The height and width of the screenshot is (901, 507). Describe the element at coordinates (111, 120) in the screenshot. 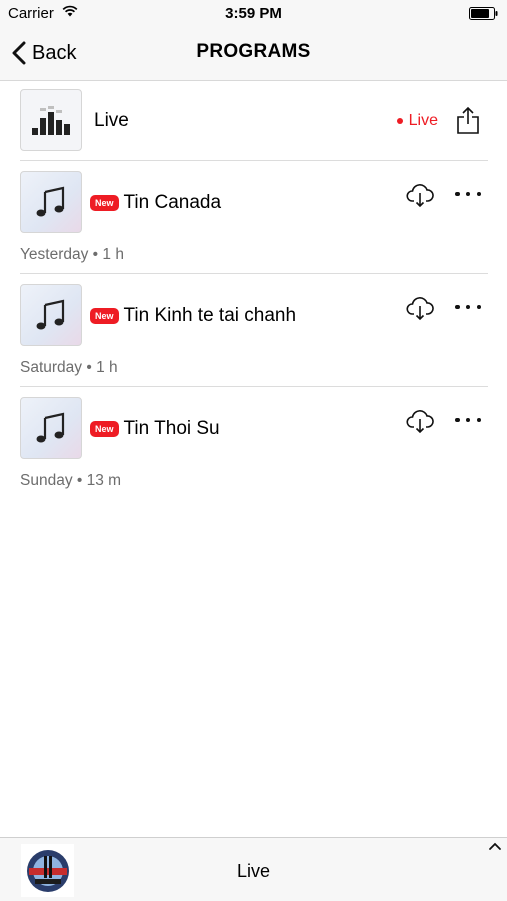

I see `live-title: Live` at that location.